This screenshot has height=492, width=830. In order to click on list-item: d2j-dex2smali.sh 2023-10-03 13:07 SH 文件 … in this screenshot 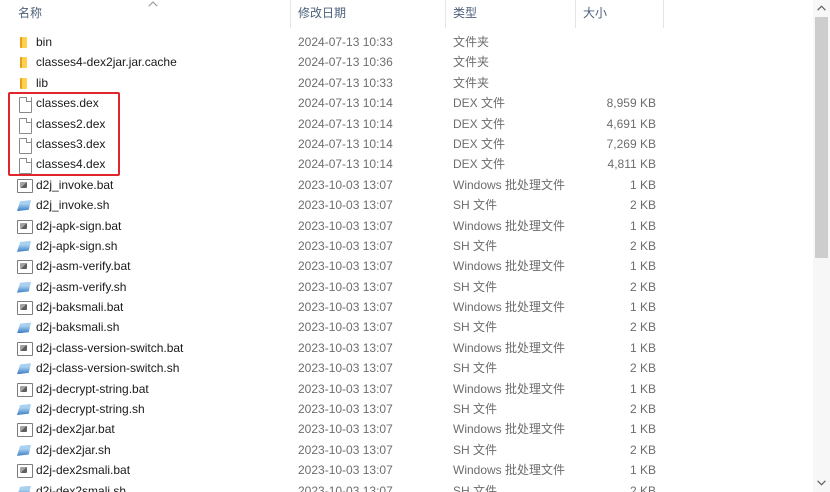, I will do `click(406, 486)`.